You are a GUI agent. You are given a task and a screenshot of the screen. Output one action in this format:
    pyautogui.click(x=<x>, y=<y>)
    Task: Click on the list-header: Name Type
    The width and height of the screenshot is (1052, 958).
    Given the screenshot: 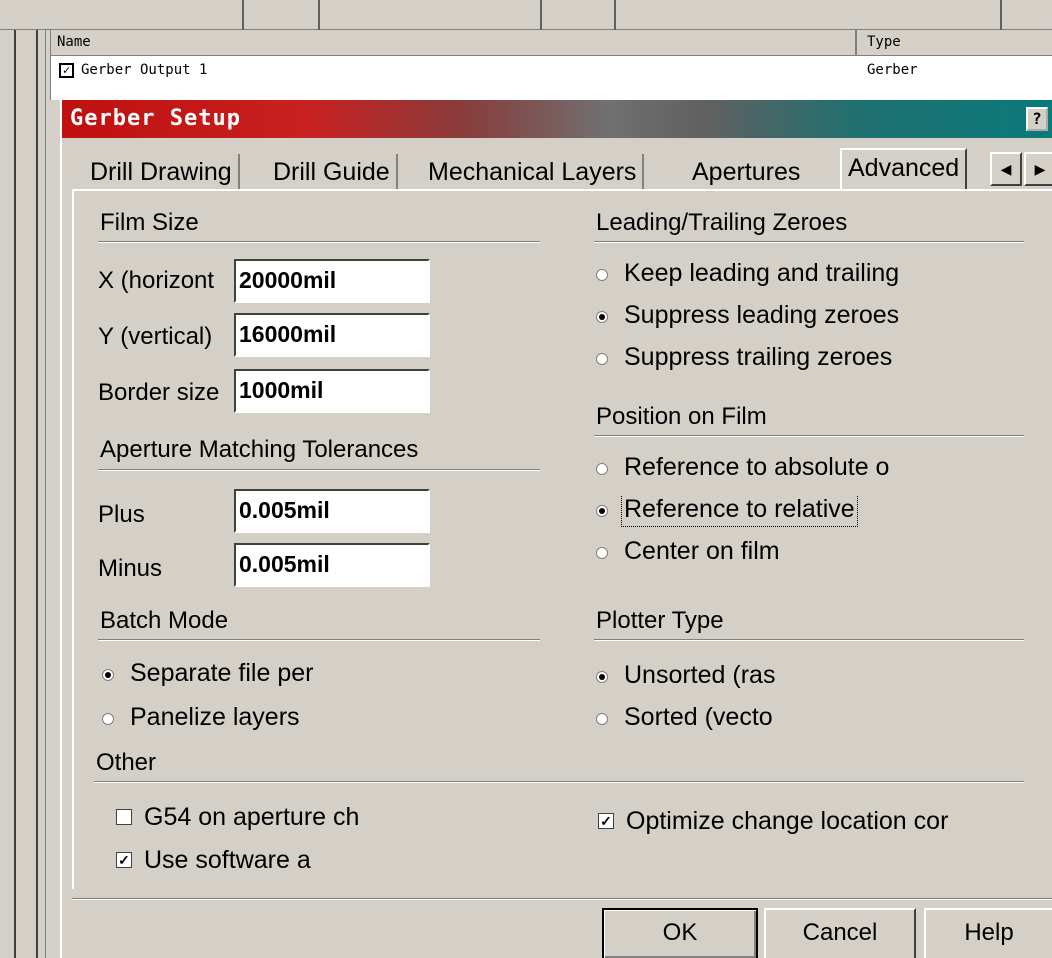 What is the action you would take?
    pyautogui.click(x=551, y=43)
    